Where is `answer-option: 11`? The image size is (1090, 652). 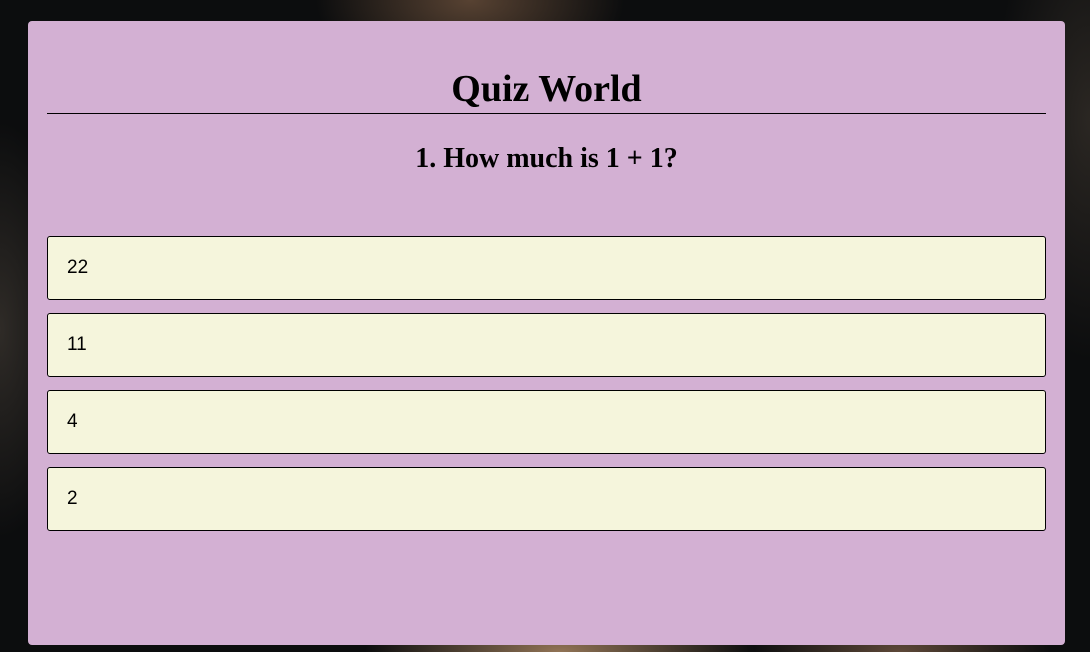
answer-option: 11 is located at coordinates (546, 345).